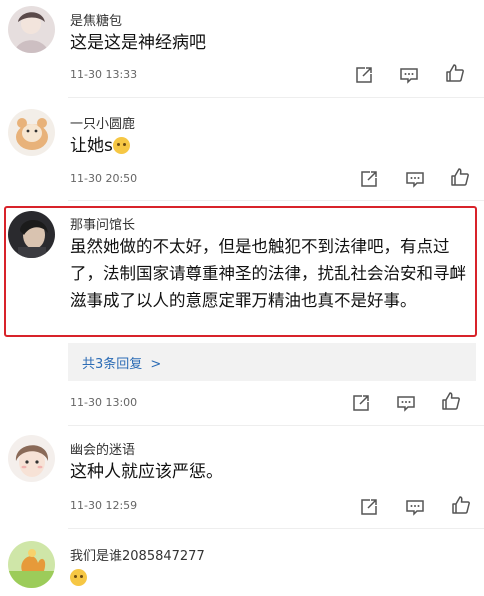 The height and width of the screenshot is (596, 484). Describe the element at coordinates (96, 19) in the screenshot. I see `username: 是焦糖包` at that location.